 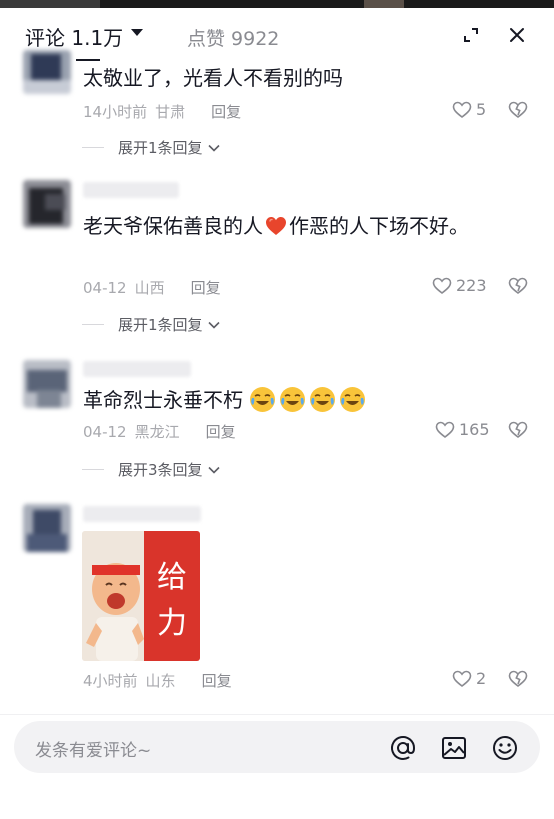 I want to click on expand-replies-label: 展开3条回复, so click(x=160, y=470).